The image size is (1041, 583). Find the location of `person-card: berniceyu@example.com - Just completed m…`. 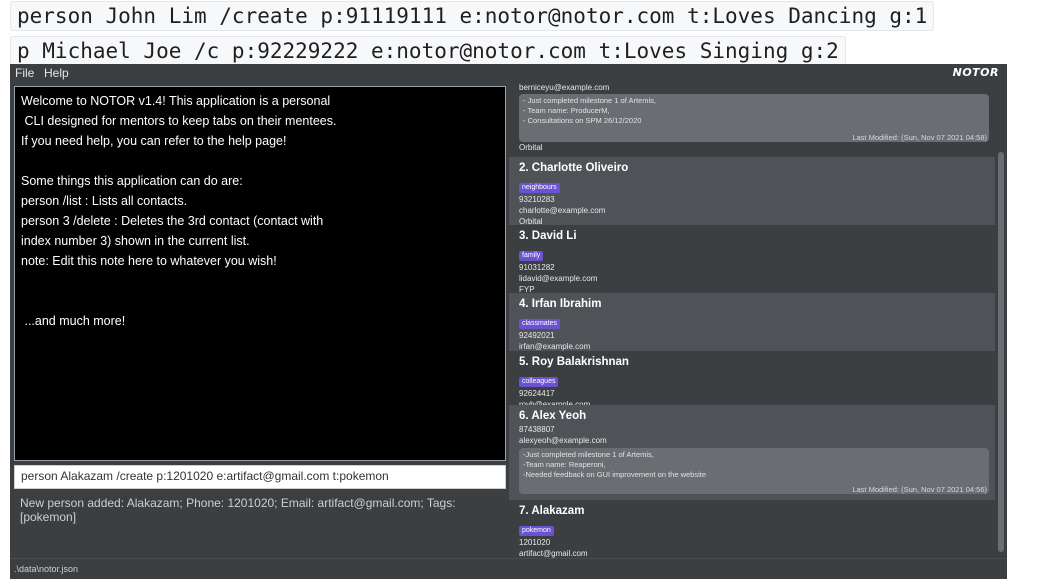

person-card: berniceyu@example.com - Just completed m… is located at coordinates (752, 118).